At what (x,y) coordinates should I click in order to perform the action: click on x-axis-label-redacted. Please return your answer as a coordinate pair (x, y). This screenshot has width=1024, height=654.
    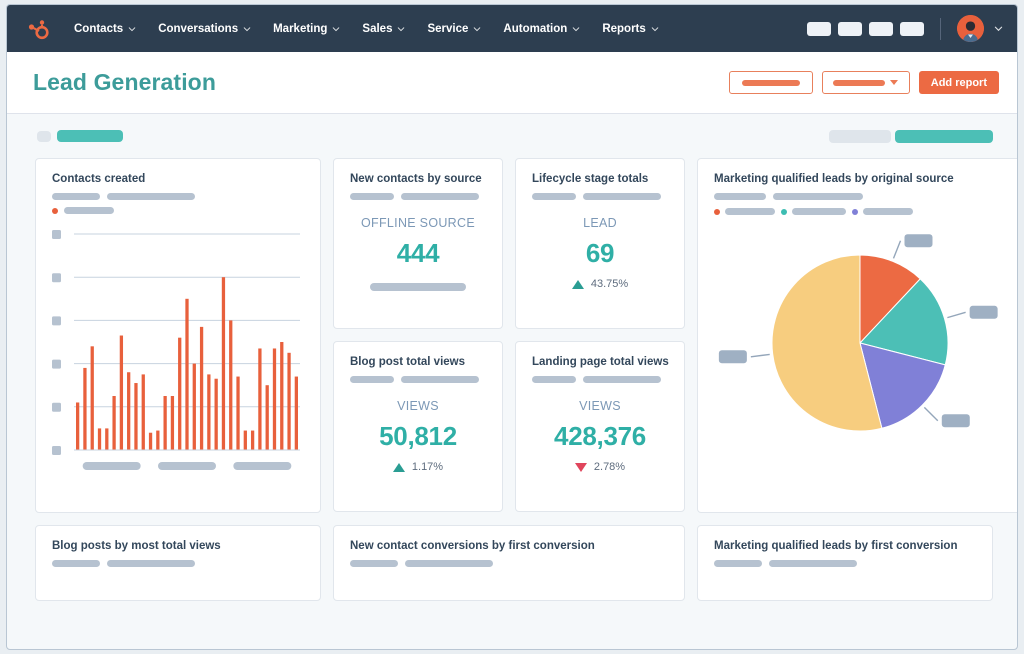
    Looking at the image, I should click on (262, 466).